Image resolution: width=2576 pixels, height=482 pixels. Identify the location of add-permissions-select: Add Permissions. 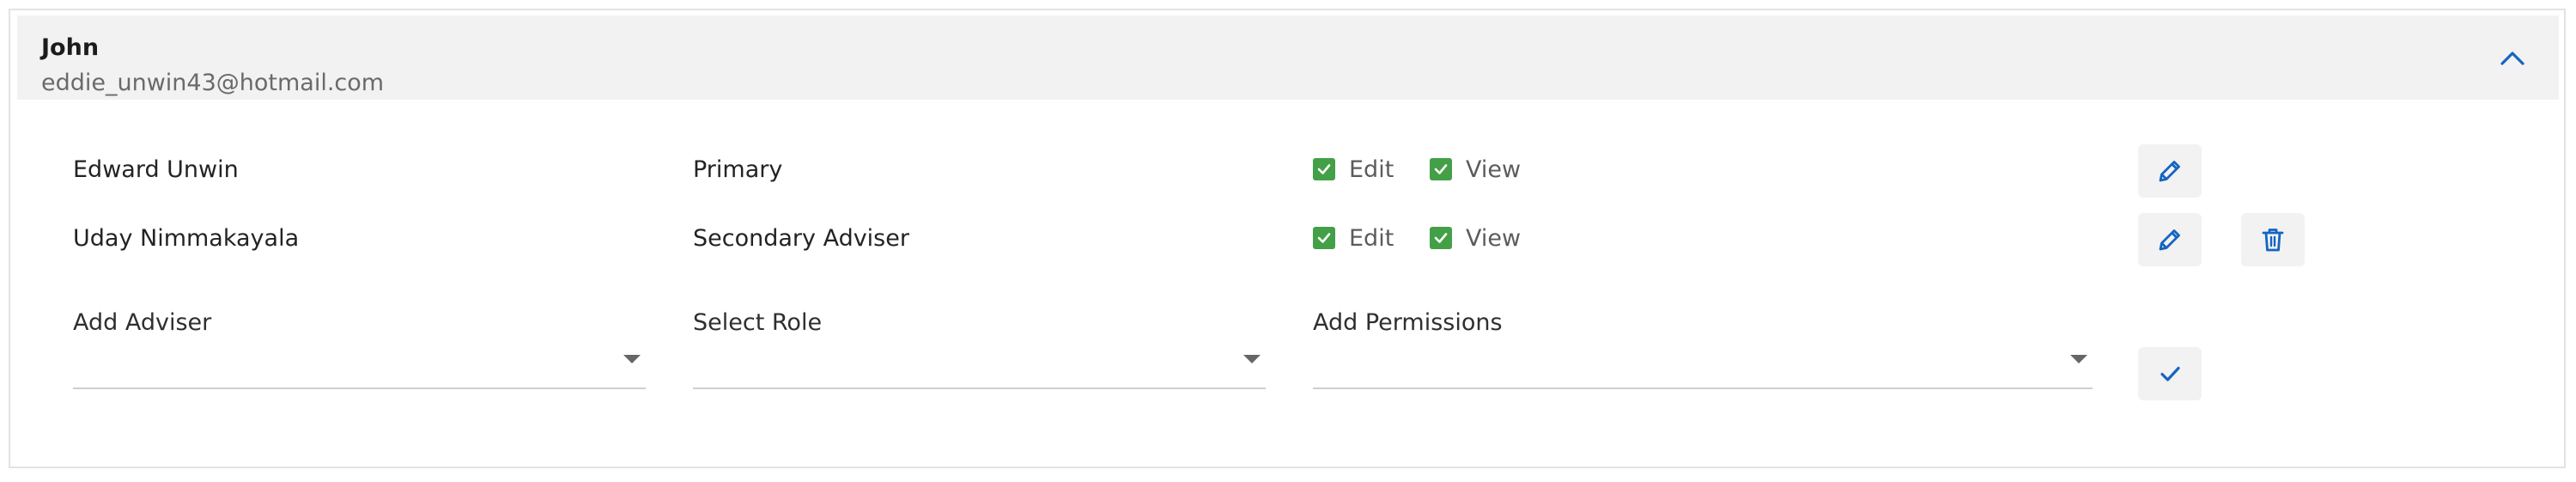
(1703, 352).